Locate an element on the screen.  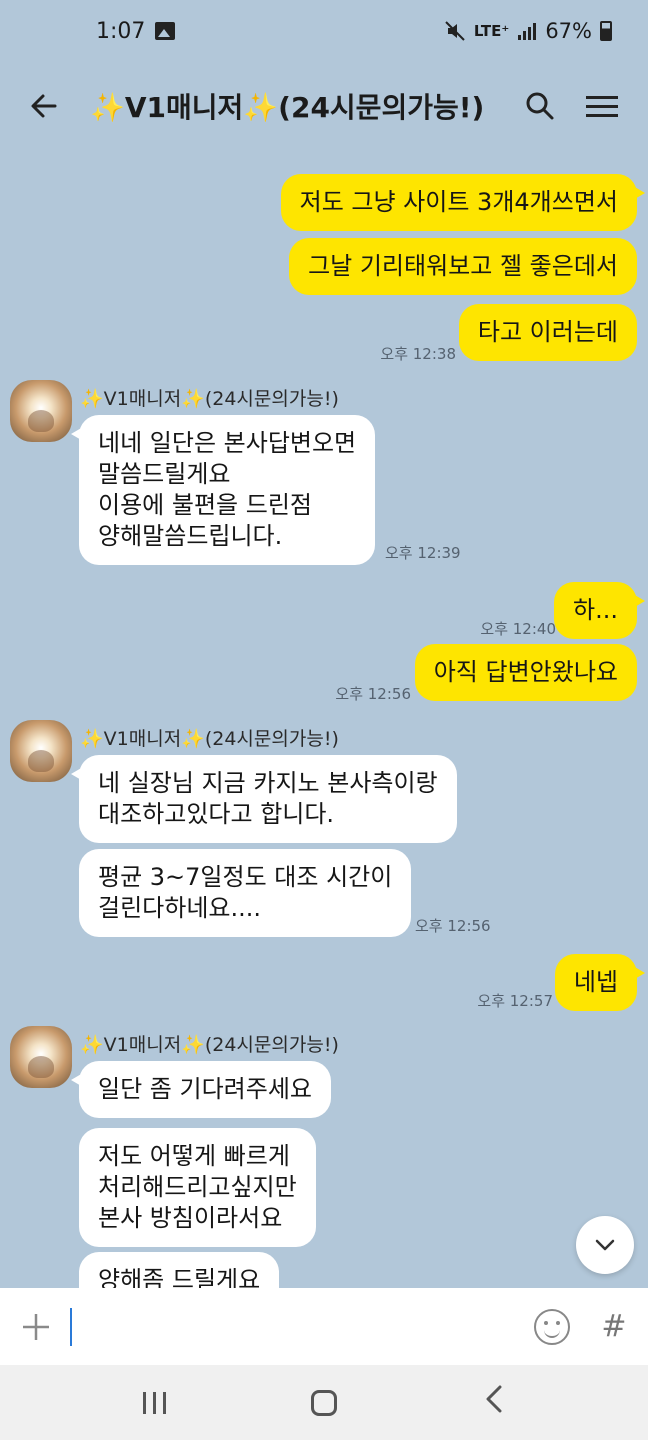
message-text: 일단 좀 기다려주세요 is located at coordinates (205, 1089).